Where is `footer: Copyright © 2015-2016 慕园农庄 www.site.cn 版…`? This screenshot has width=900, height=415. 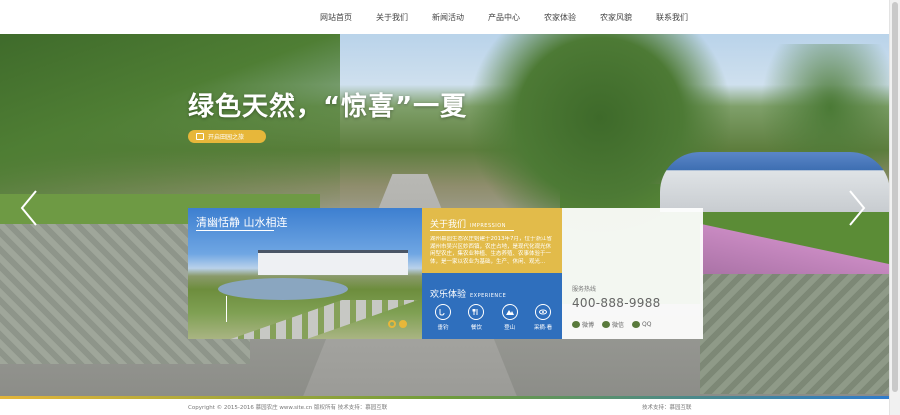
footer: Copyright © 2015-2016 慕园农庄 www.site.cn 版… is located at coordinates (445, 407).